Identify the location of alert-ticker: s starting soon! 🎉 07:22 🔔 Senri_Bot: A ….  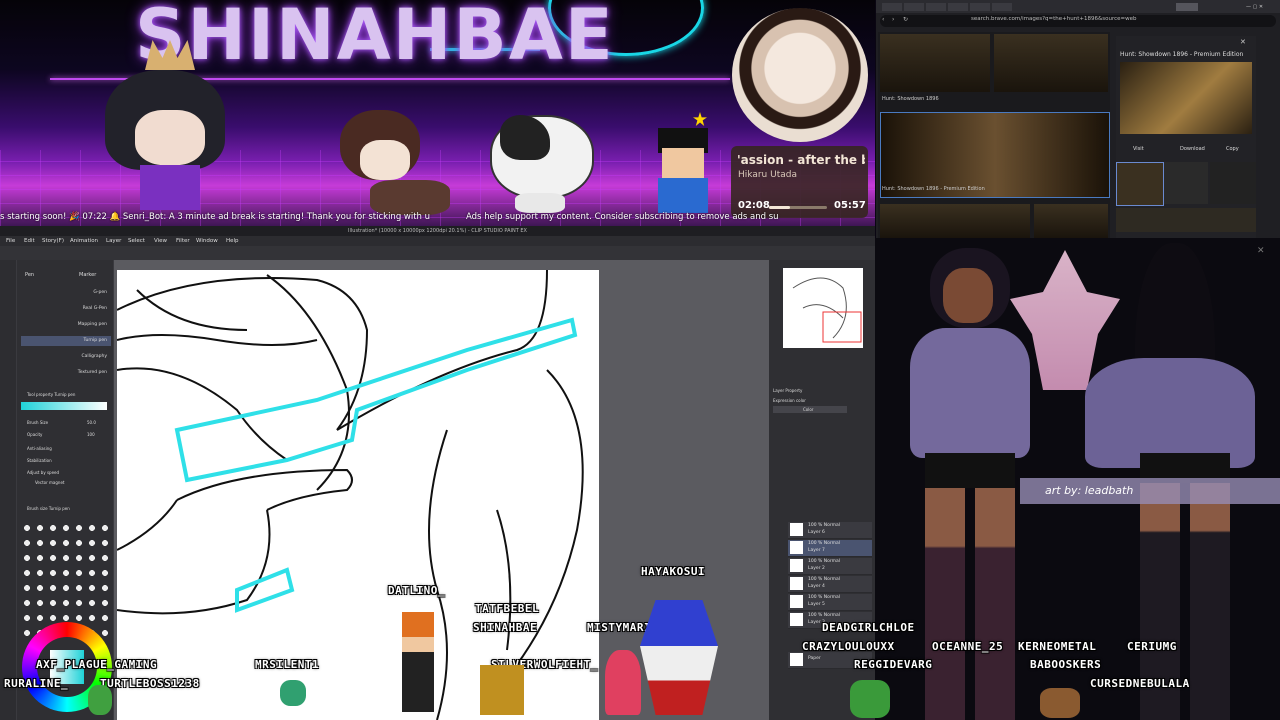
(437, 217).